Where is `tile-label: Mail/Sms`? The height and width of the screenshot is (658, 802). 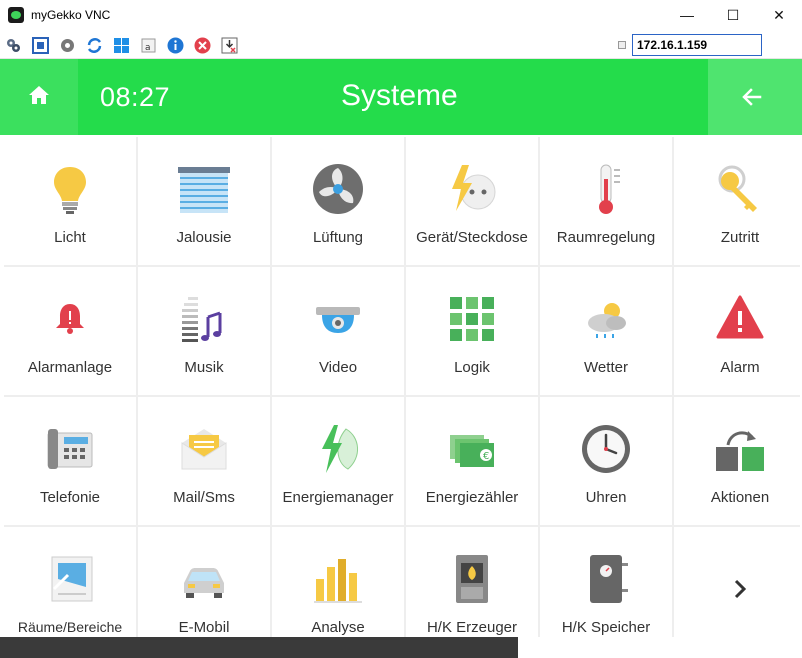
tile-label: Mail/Sms is located at coordinates (204, 497).